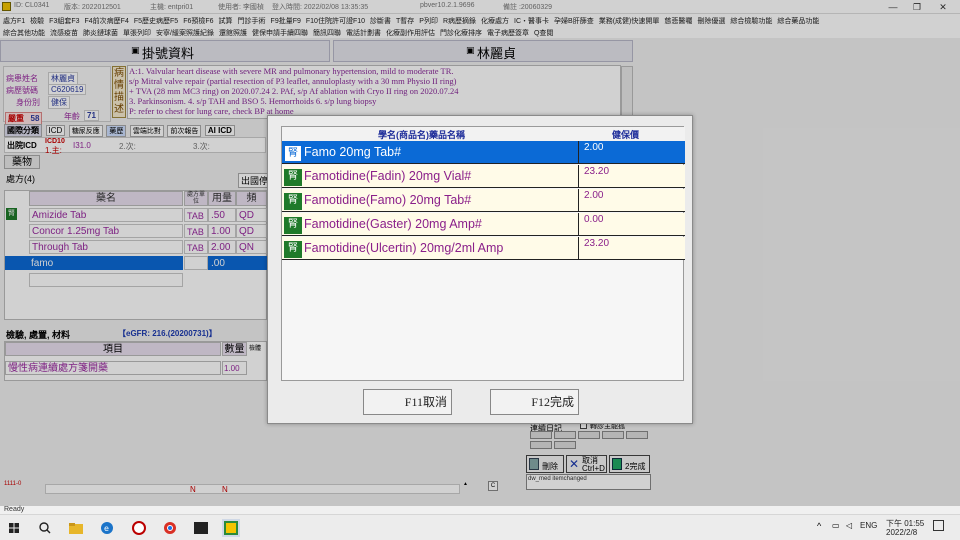 The image size is (960, 540). Describe the element at coordinates (441, 224) in the screenshot. I see `drug-option-name: Famotidine(Gaster) 20mg Amp#` at that location.